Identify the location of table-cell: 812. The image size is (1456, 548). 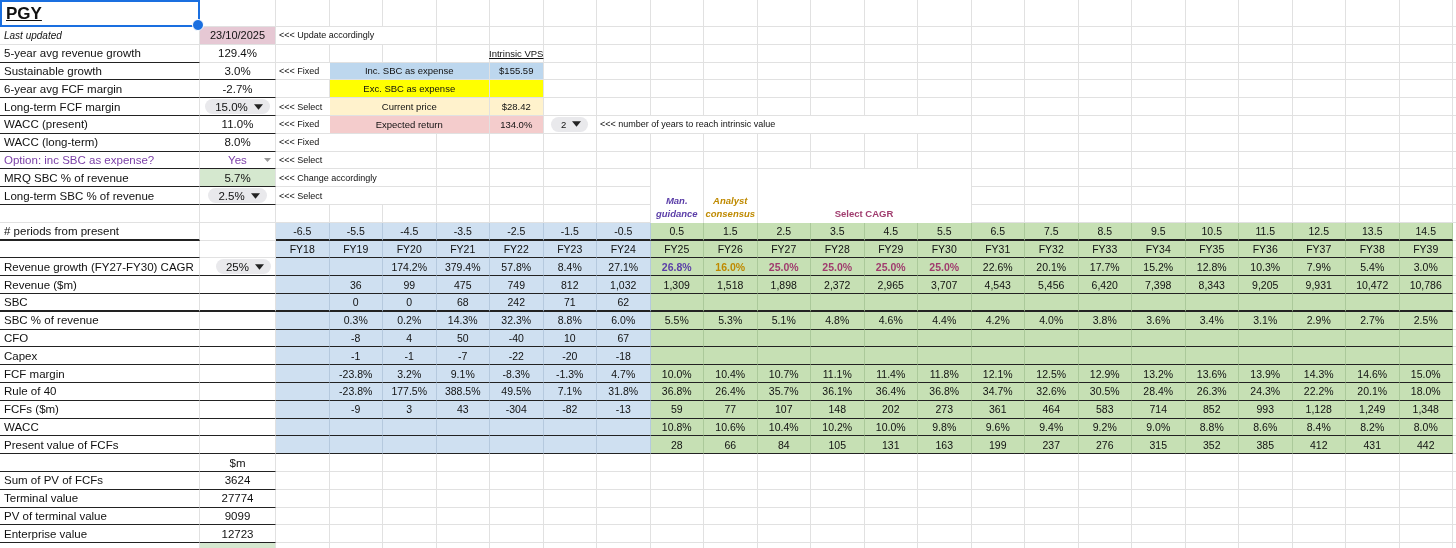
(570, 285).